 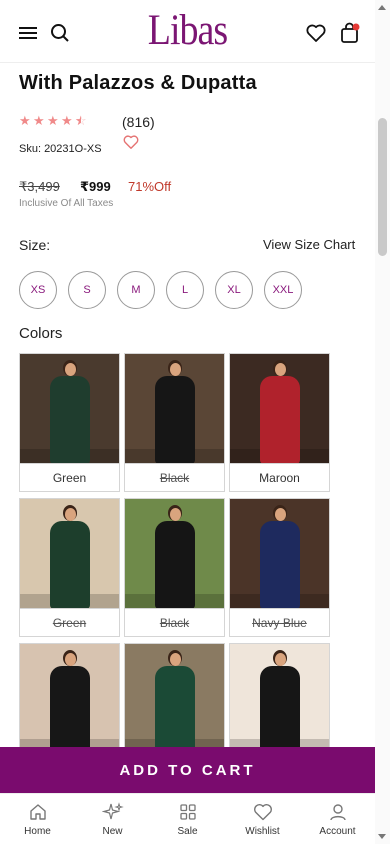 I want to click on nav-wishlist: Wishlist, so click(x=262, y=819).